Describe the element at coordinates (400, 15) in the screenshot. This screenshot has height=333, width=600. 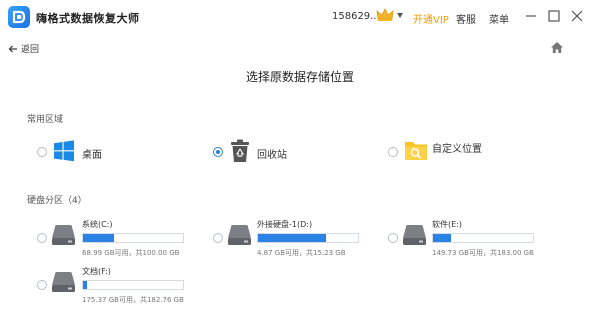
I see `user-dropdown-caret-icon` at that location.